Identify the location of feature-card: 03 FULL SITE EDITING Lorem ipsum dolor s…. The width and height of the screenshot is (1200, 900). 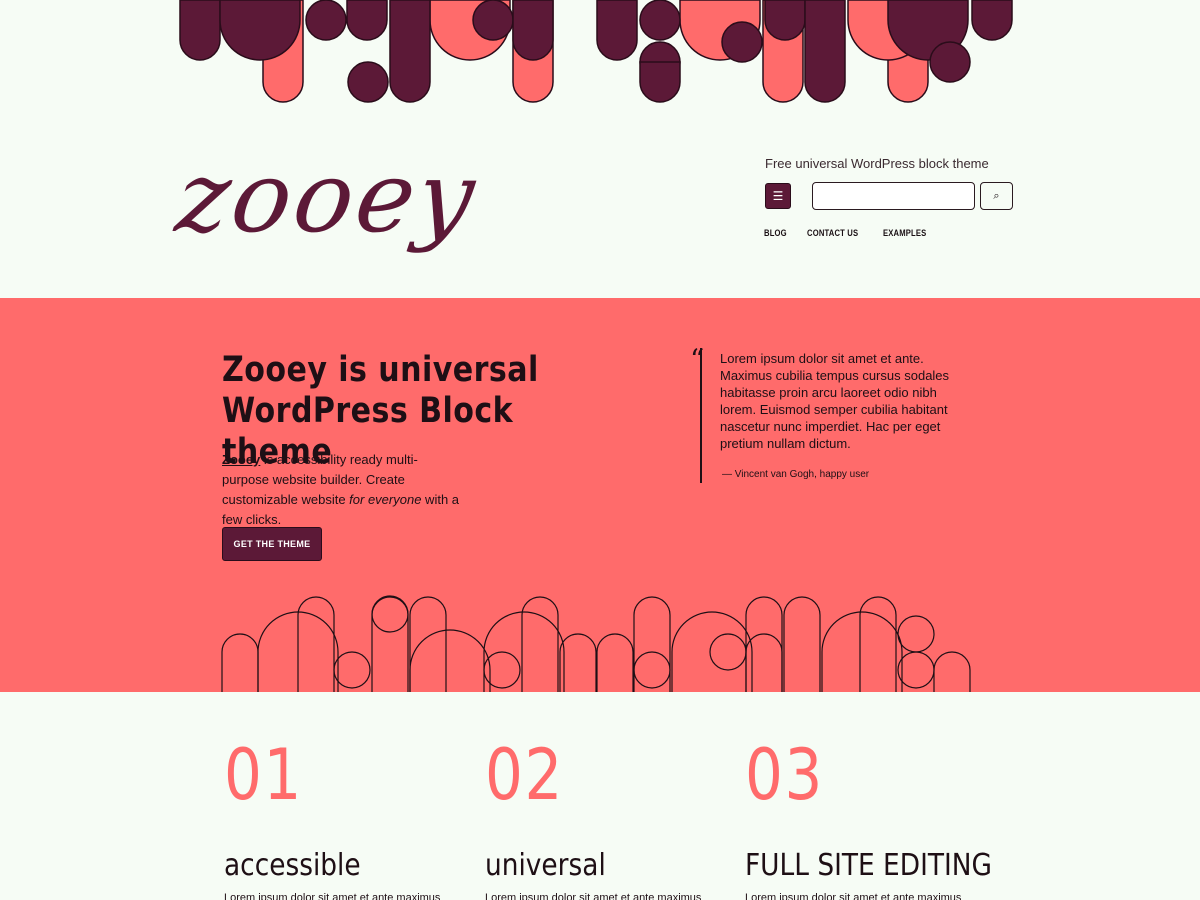
(868, 817).